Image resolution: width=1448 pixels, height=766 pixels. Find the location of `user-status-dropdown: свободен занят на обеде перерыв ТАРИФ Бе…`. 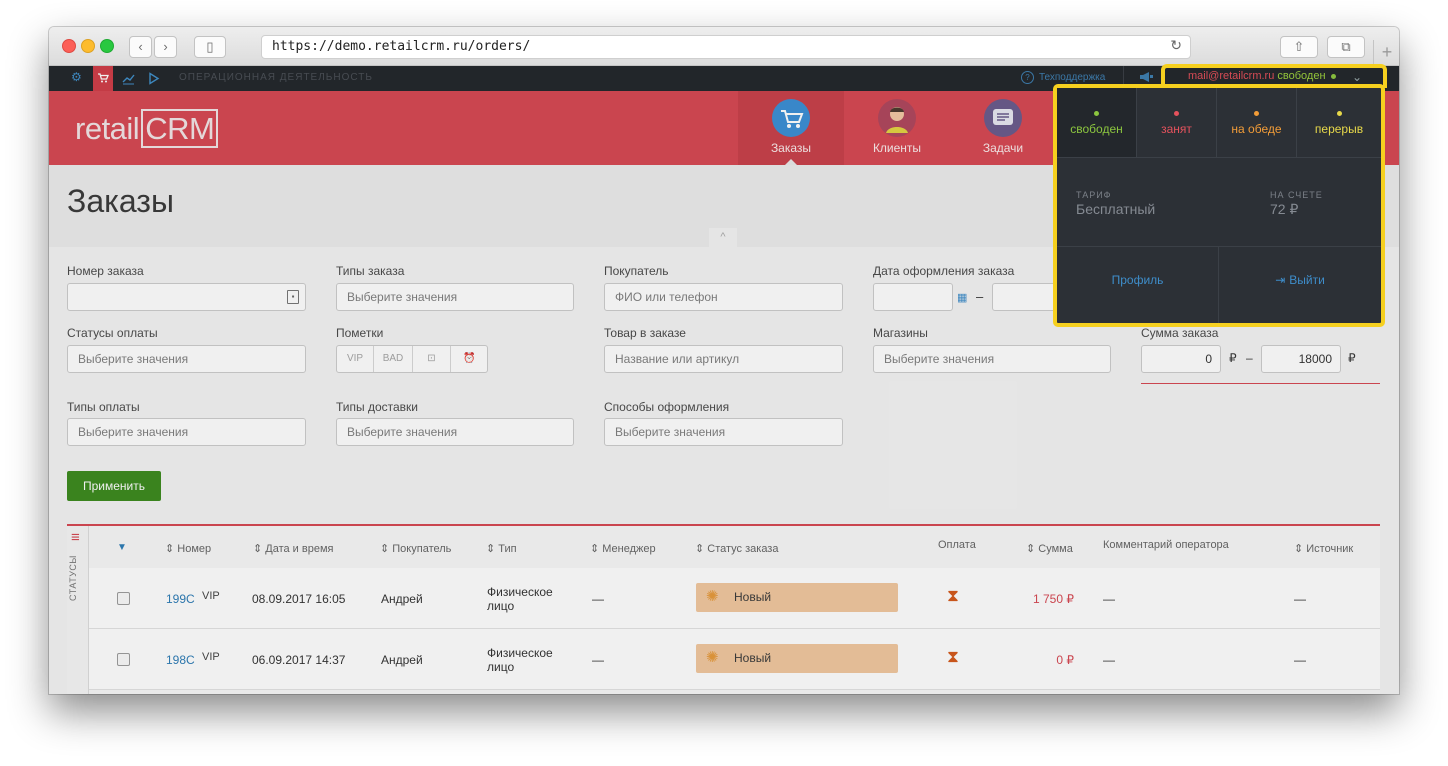

user-status-dropdown: свободен занят на обеде перерыв ТАРИФ Бе… is located at coordinates (1219, 205).